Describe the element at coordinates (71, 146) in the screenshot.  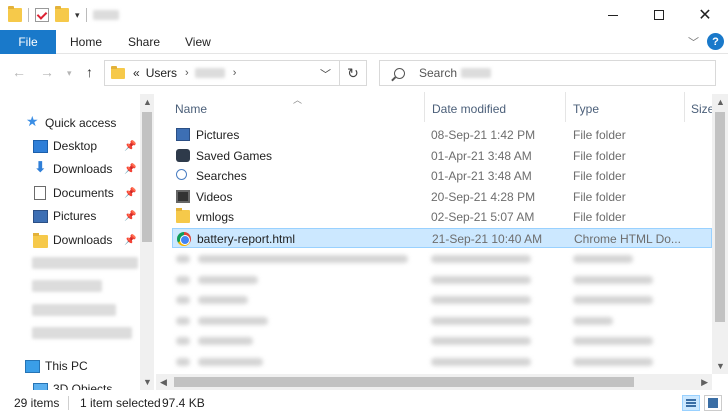
I see `sidebar-item-desktop: Desktop 📌` at that location.